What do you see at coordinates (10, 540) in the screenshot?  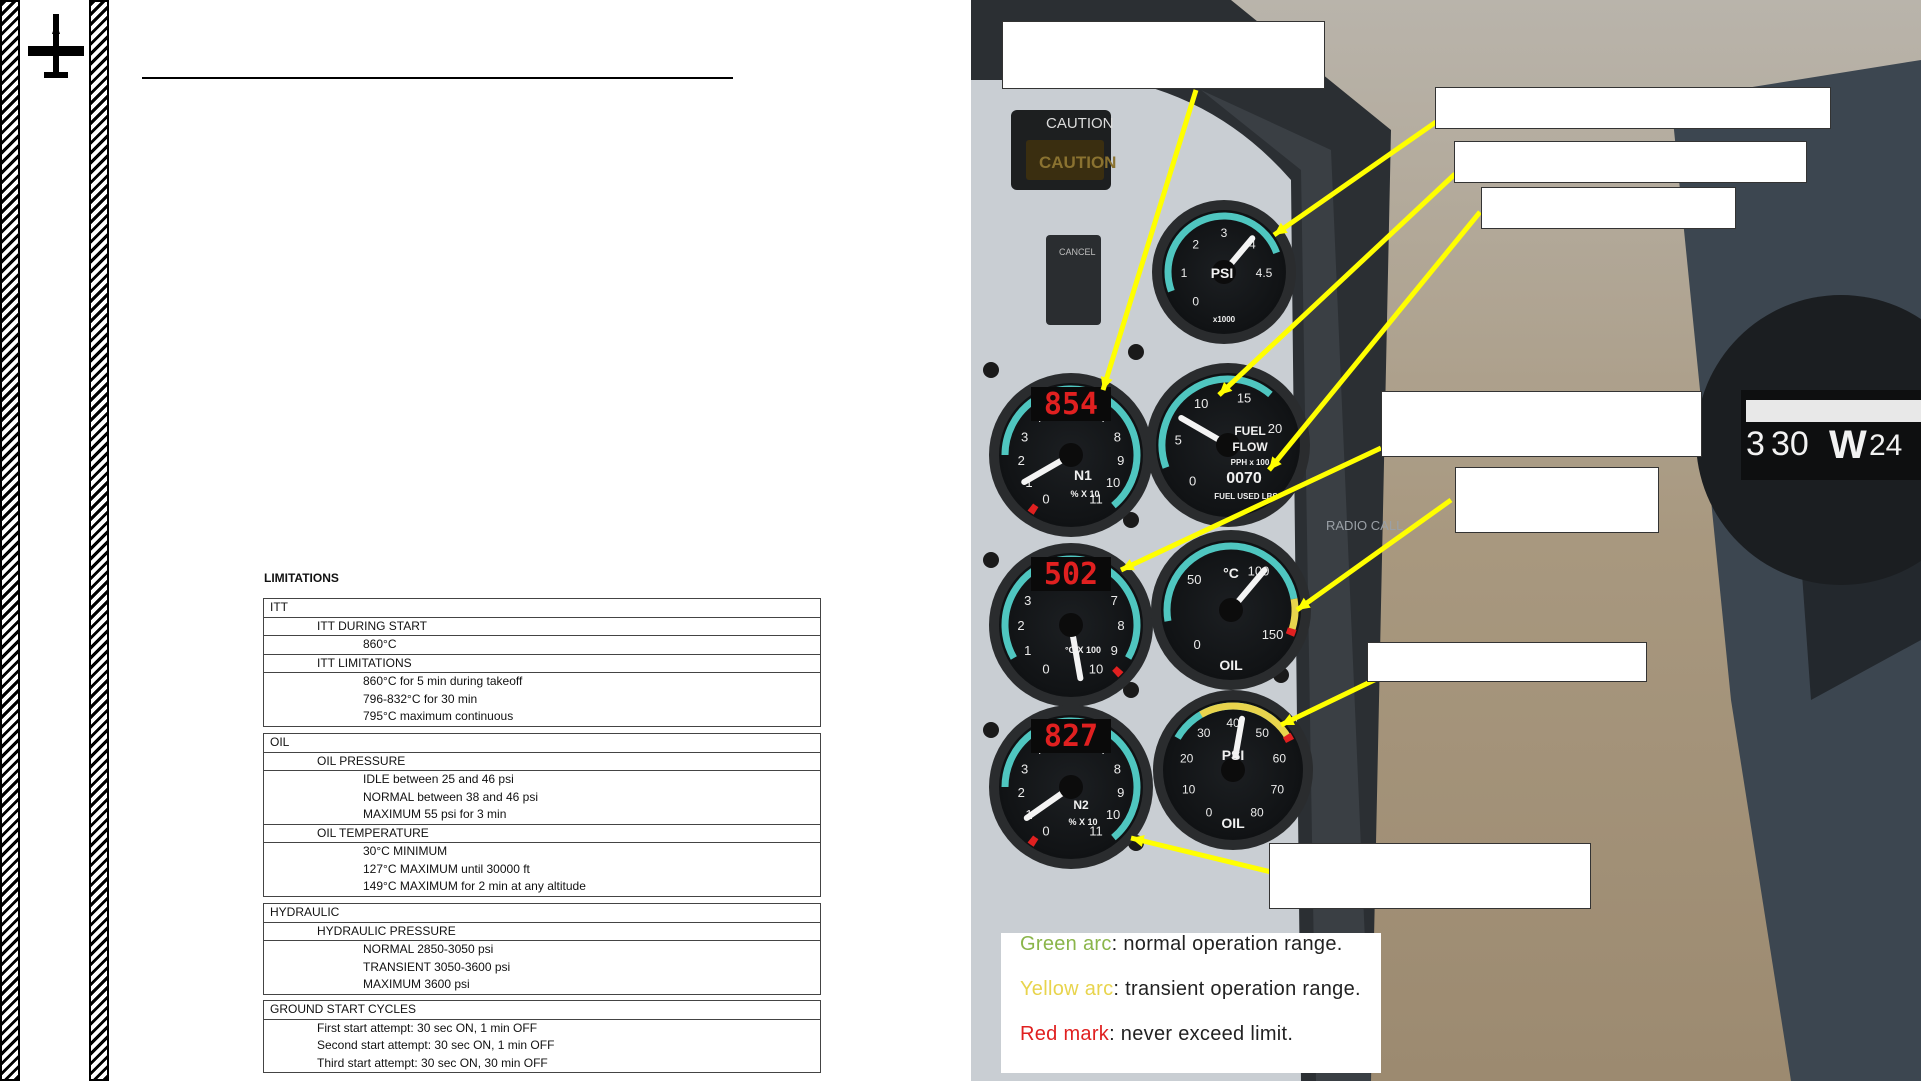 I see `left-hatched-rail` at bounding box center [10, 540].